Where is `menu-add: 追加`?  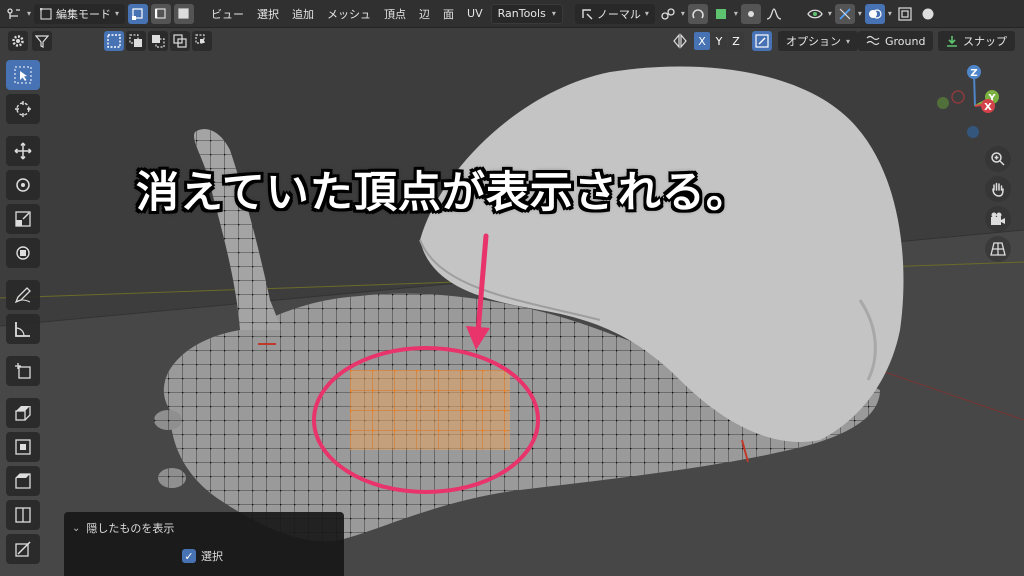
menu-add: 追加 is located at coordinates (303, 14).